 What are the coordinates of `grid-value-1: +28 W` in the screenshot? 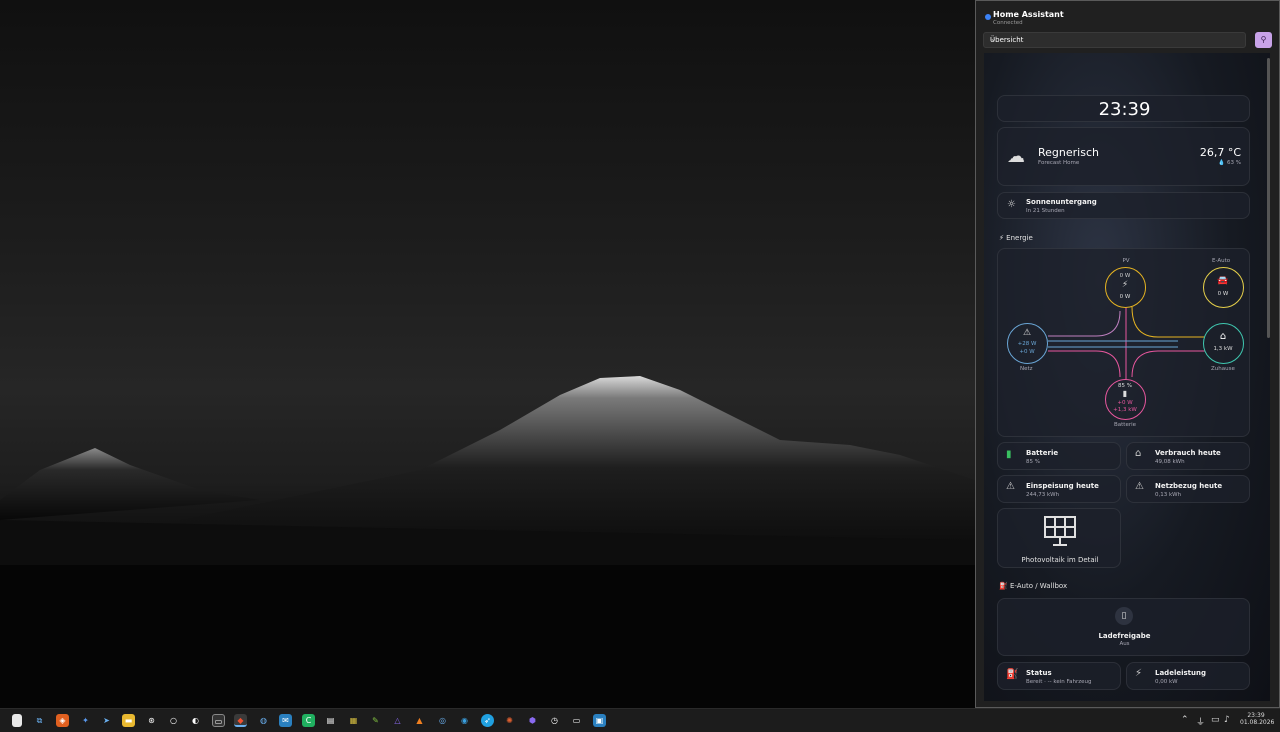 It's located at (1027, 344).